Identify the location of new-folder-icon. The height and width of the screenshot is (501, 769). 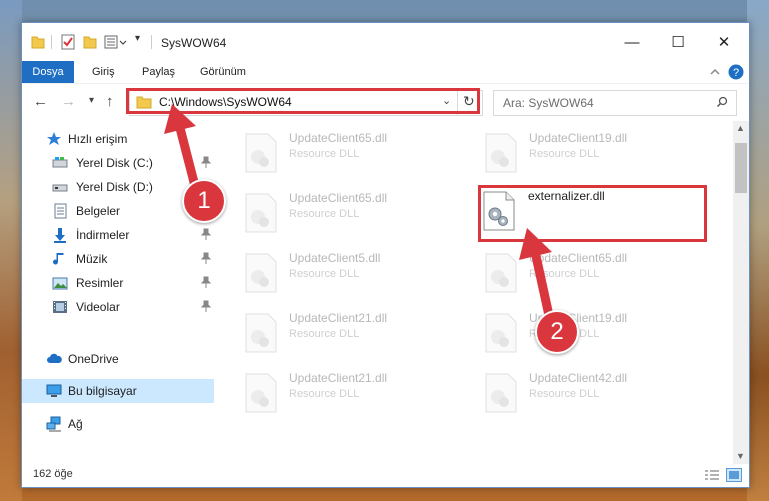
(90, 42).